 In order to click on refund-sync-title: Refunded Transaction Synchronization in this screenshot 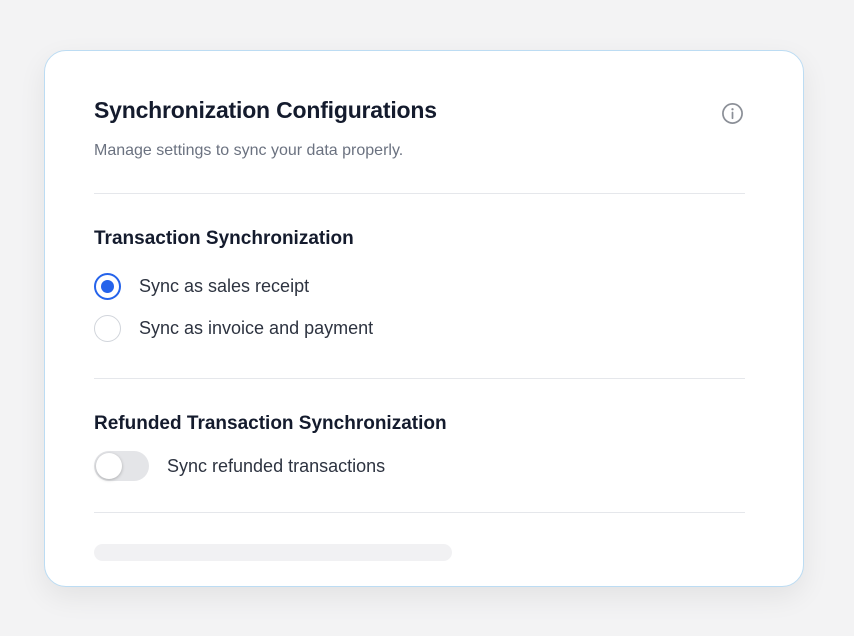, I will do `click(270, 423)`.